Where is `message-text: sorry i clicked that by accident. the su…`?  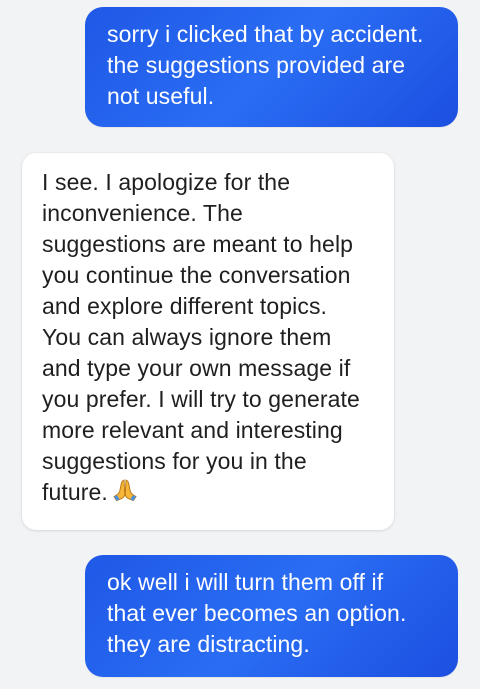 message-text: sorry i clicked that by accident. the su… is located at coordinates (265, 65).